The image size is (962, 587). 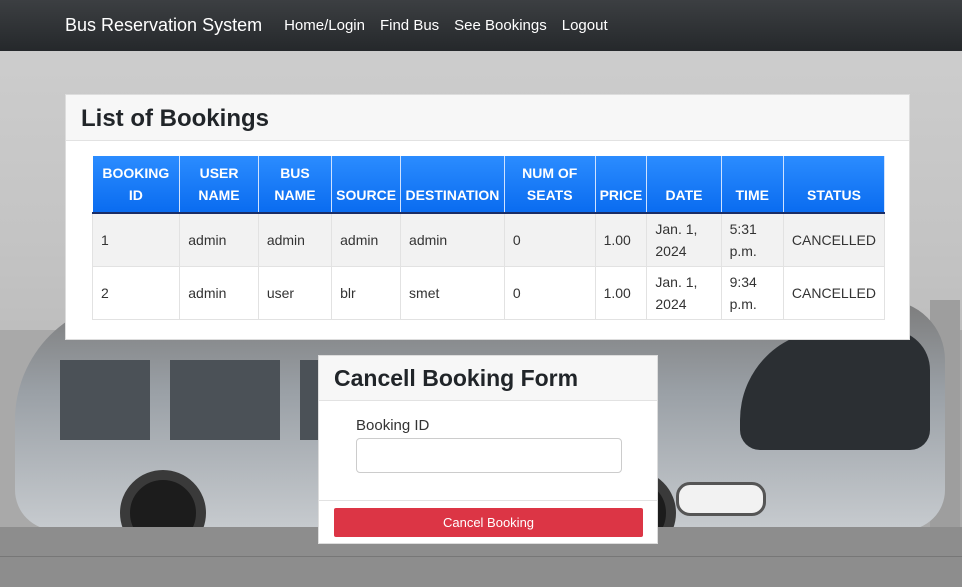 What do you see at coordinates (487, 118) in the screenshot?
I see `bookings-title: List of Bookings` at bounding box center [487, 118].